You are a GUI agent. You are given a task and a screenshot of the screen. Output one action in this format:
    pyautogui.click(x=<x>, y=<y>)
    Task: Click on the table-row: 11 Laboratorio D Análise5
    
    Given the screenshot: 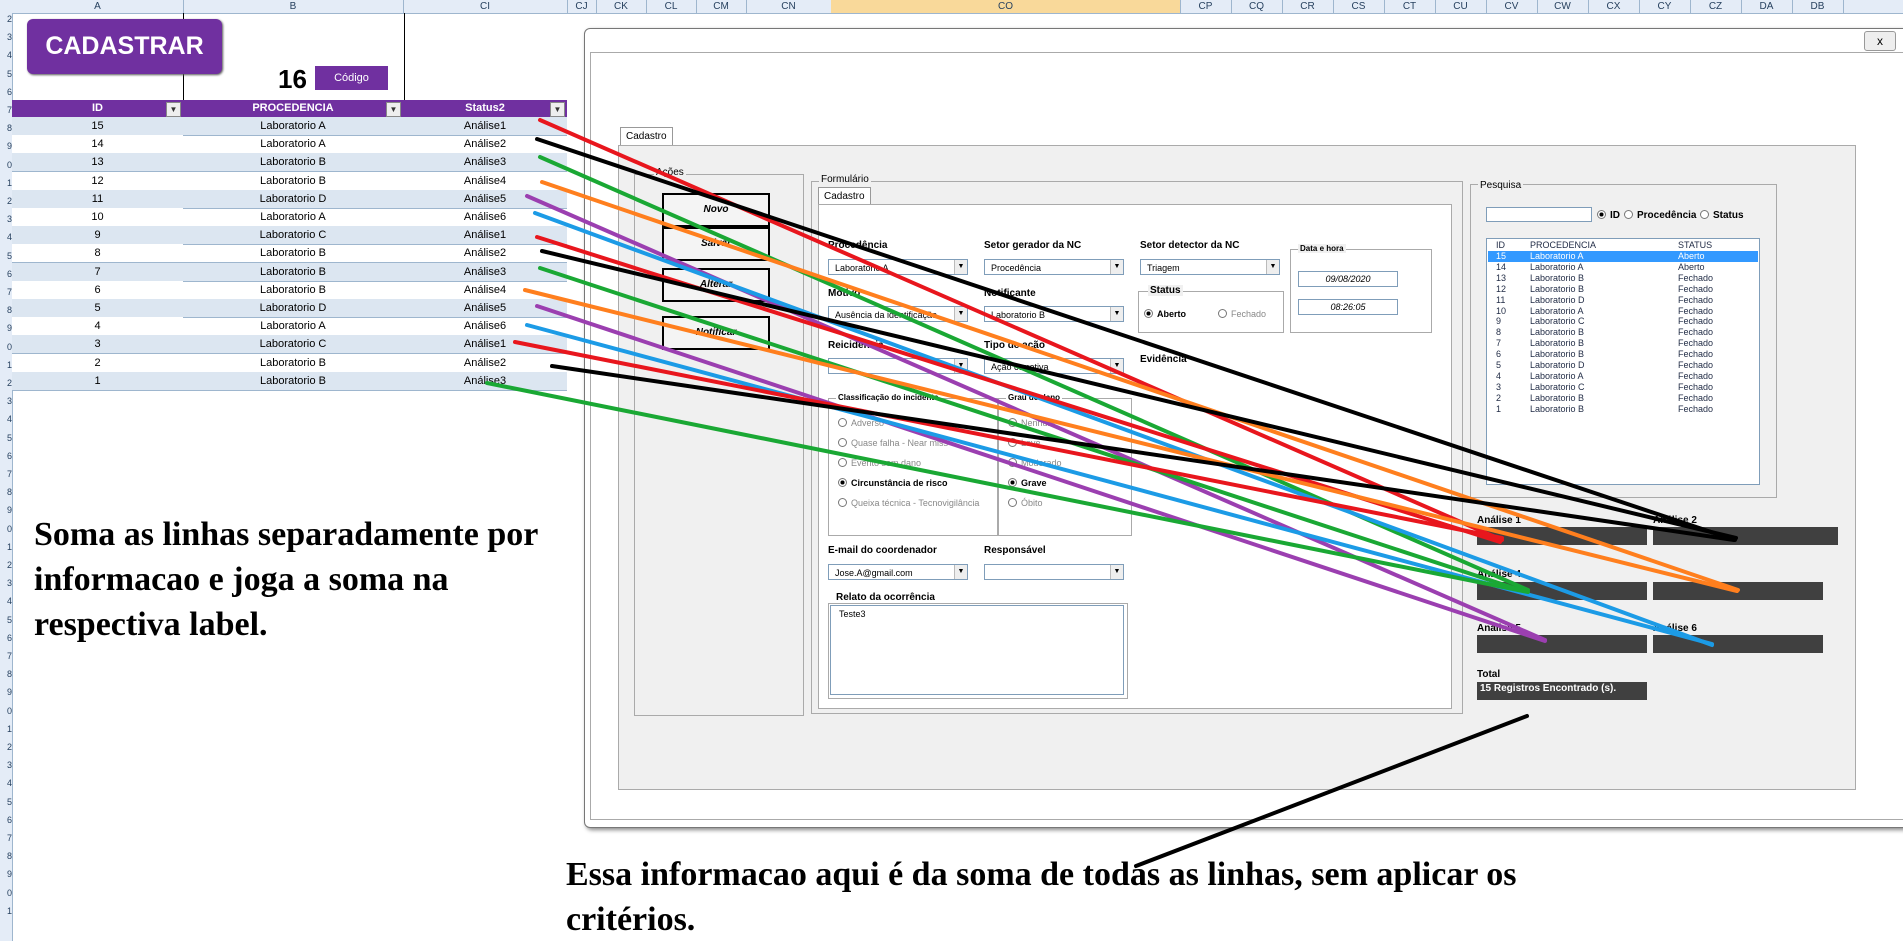 What is the action you would take?
    pyautogui.click(x=289, y=199)
    